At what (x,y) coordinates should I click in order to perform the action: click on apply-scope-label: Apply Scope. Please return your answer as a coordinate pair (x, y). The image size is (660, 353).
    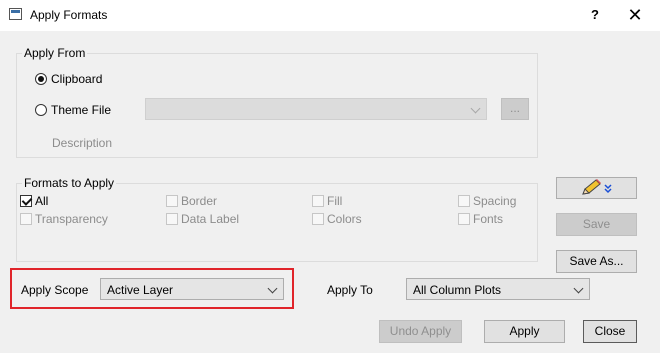
    Looking at the image, I should click on (55, 290).